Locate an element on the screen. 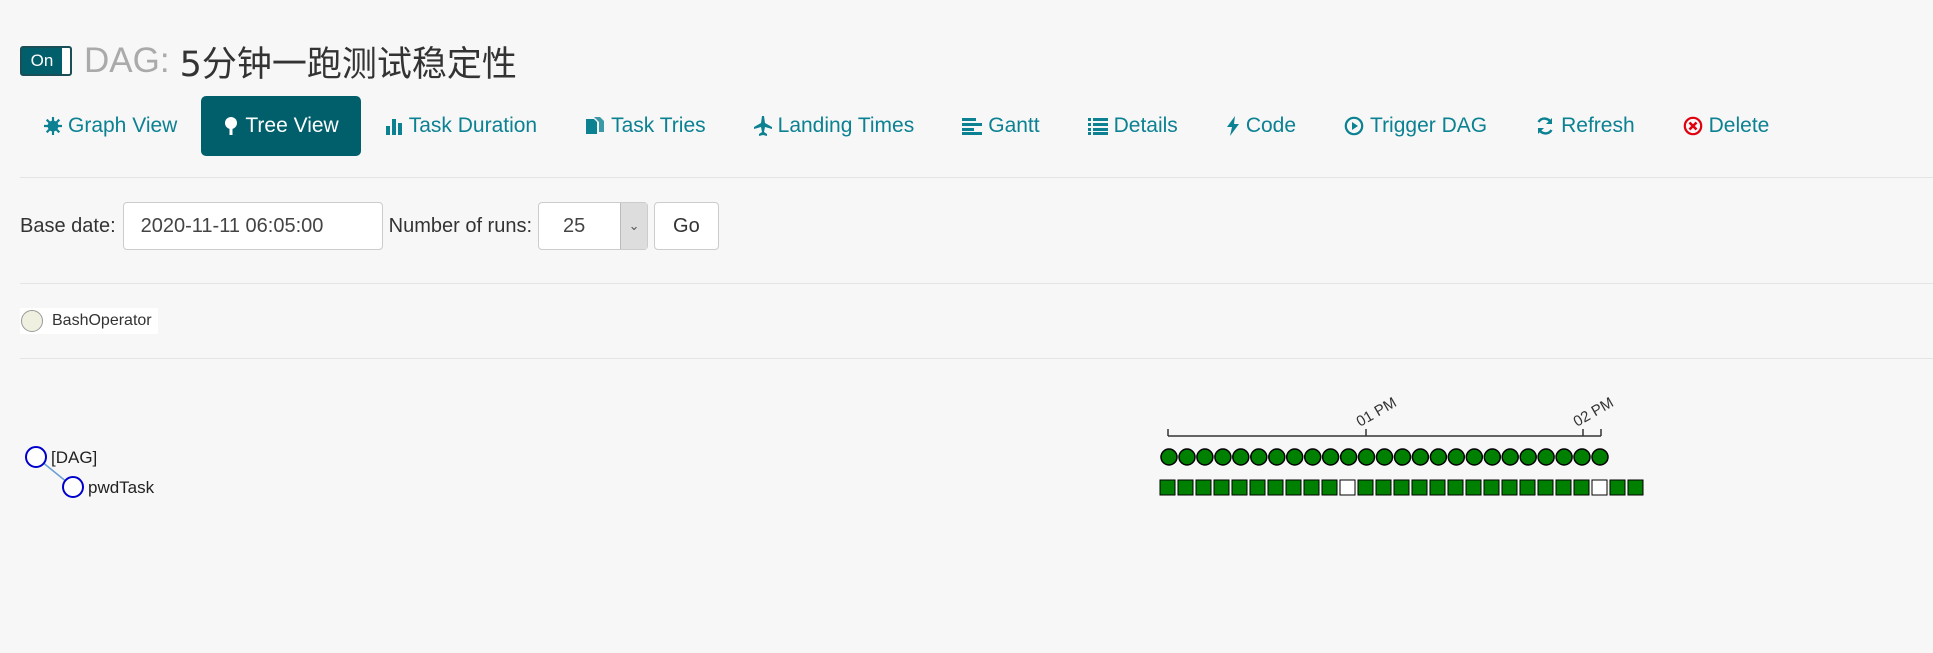  list-icon is located at coordinates (1097, 126).